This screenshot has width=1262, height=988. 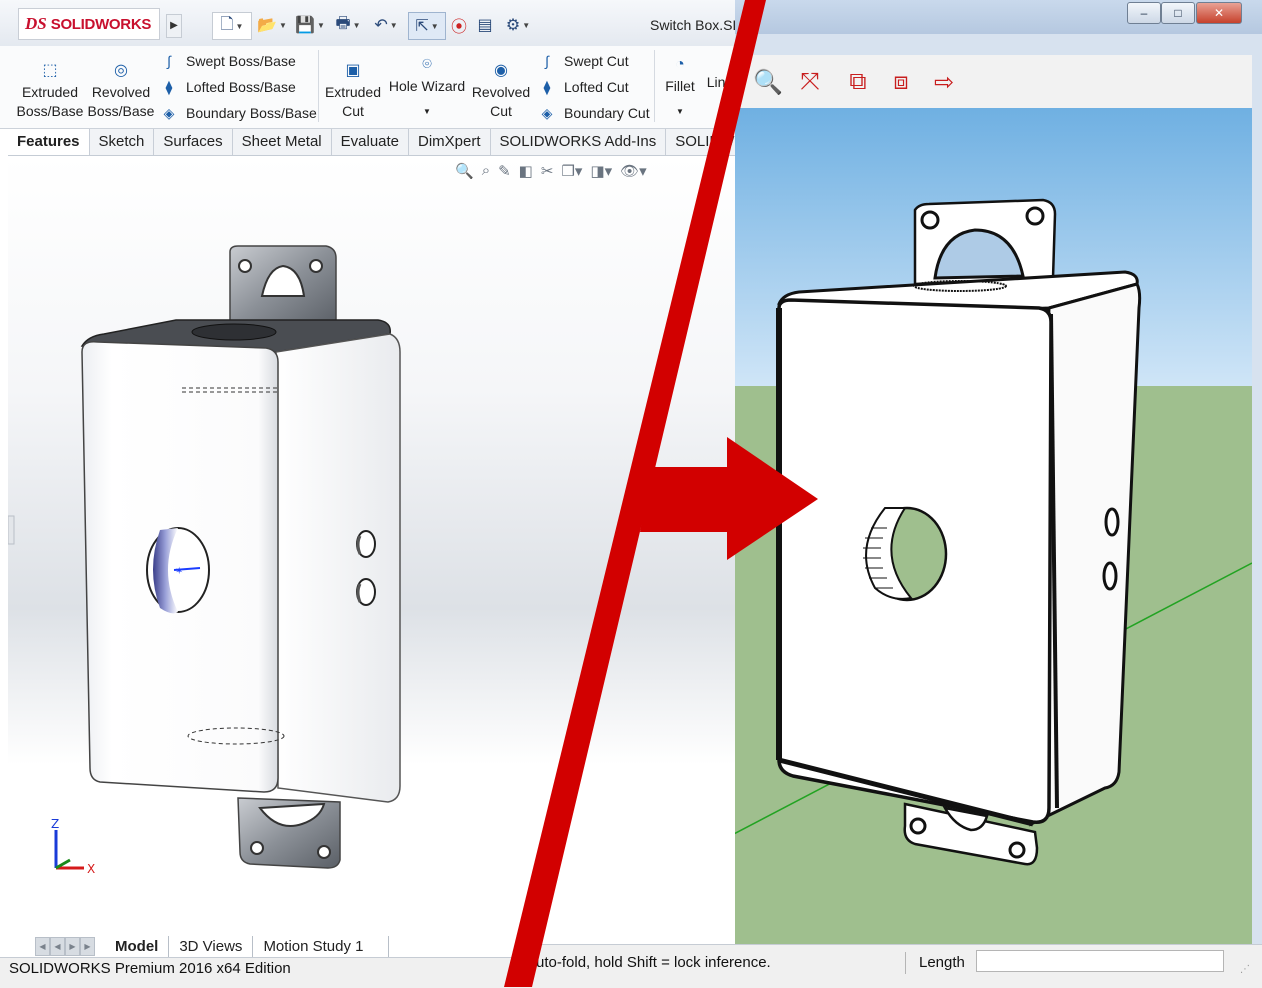 What do you see at coordinates (596, 61) in the screenshot?
I see `swept-cut-label: Swept Cut` at bounding box center [596, 61].